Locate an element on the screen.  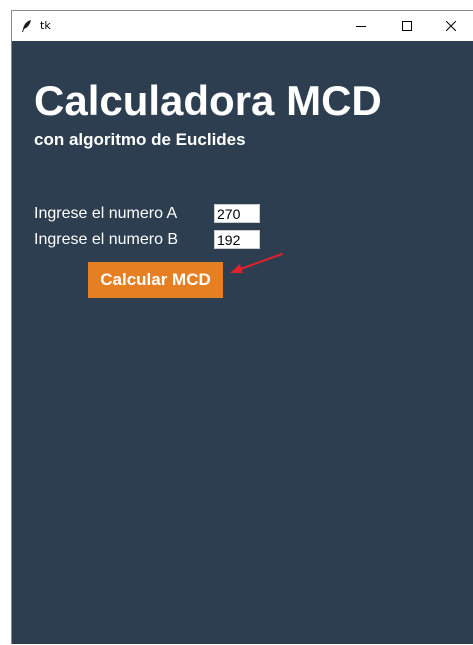
close-button is located at coordinates (450, 26).